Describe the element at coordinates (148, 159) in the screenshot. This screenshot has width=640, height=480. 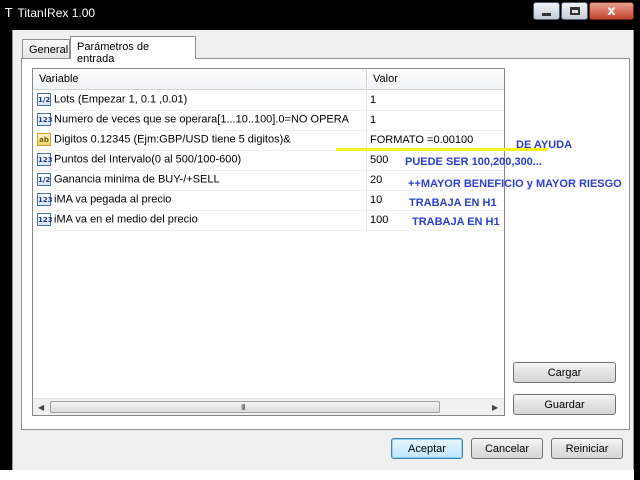
I see `variable-name: Puntos del Intervalo(0 al 500/100-600)` at that location.